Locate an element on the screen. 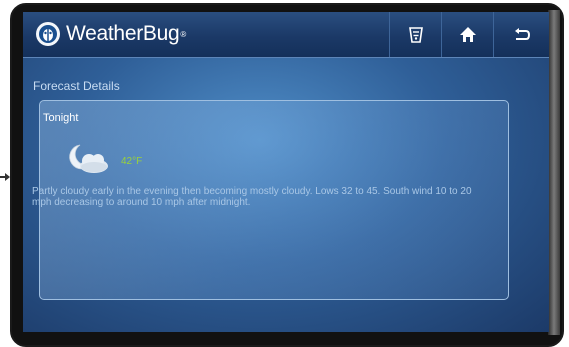  section-title: Forecast Details is located at coordinates (76, 86).